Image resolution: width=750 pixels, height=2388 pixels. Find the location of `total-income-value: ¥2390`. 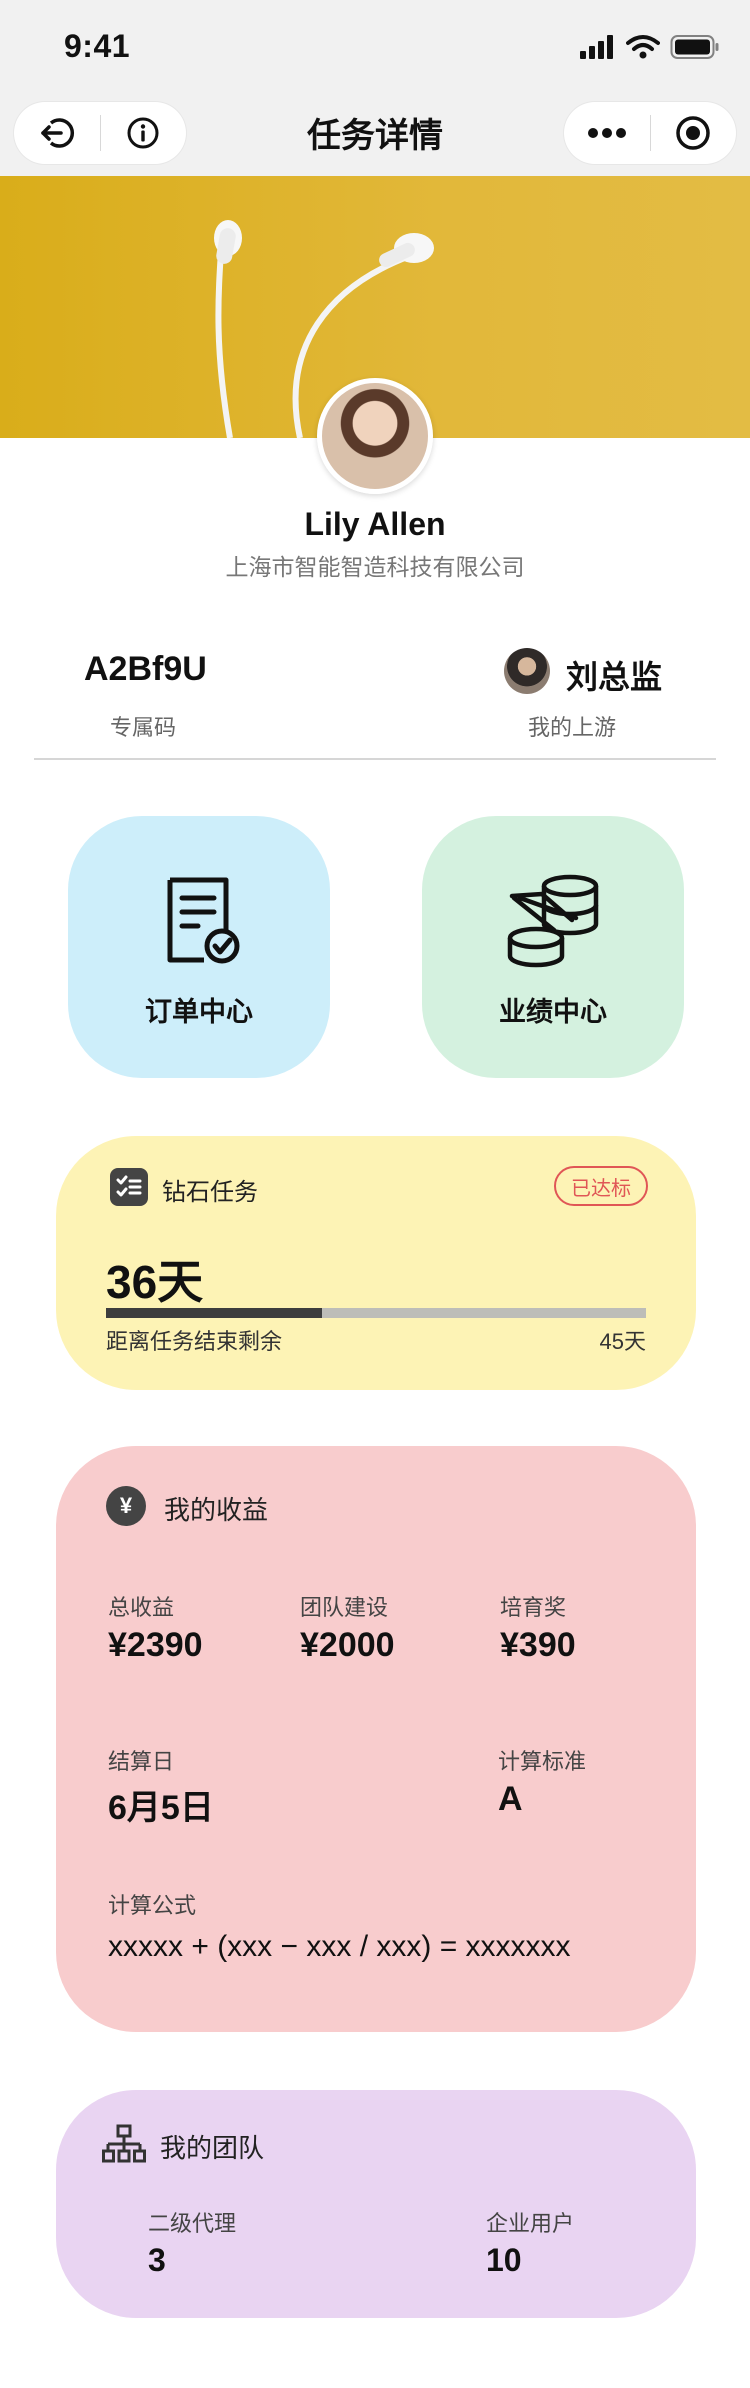

total-income-value: ¥2390 is located at coordinates (155, 1645).